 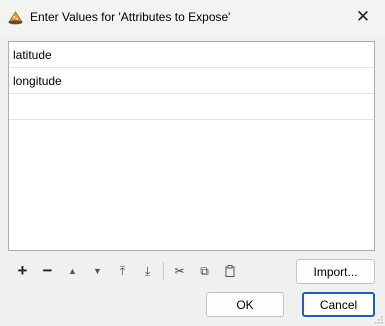 I want to click on copy-icon: ⧉, so click(x=204, y=270).